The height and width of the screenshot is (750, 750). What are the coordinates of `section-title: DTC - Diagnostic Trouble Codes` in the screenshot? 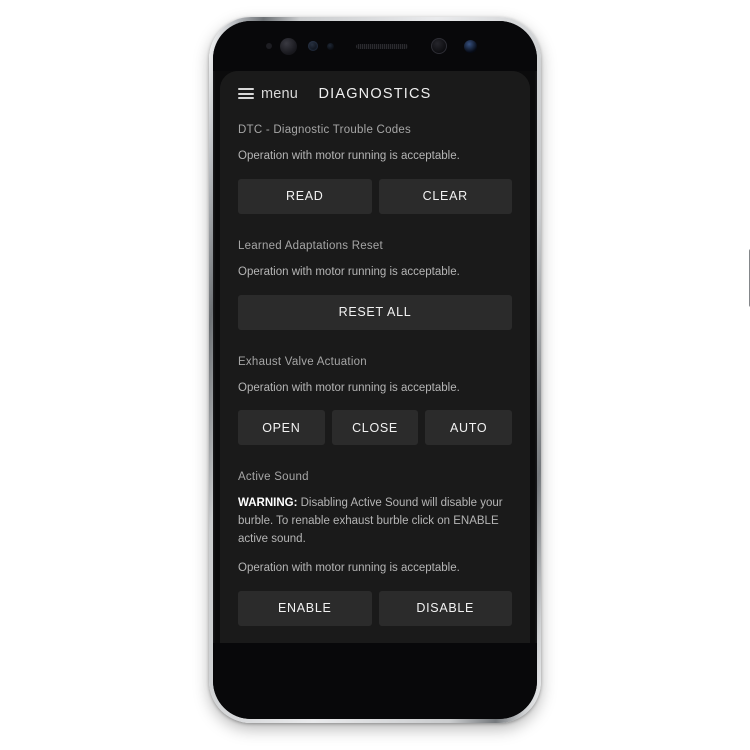 It's located at (325, 130).